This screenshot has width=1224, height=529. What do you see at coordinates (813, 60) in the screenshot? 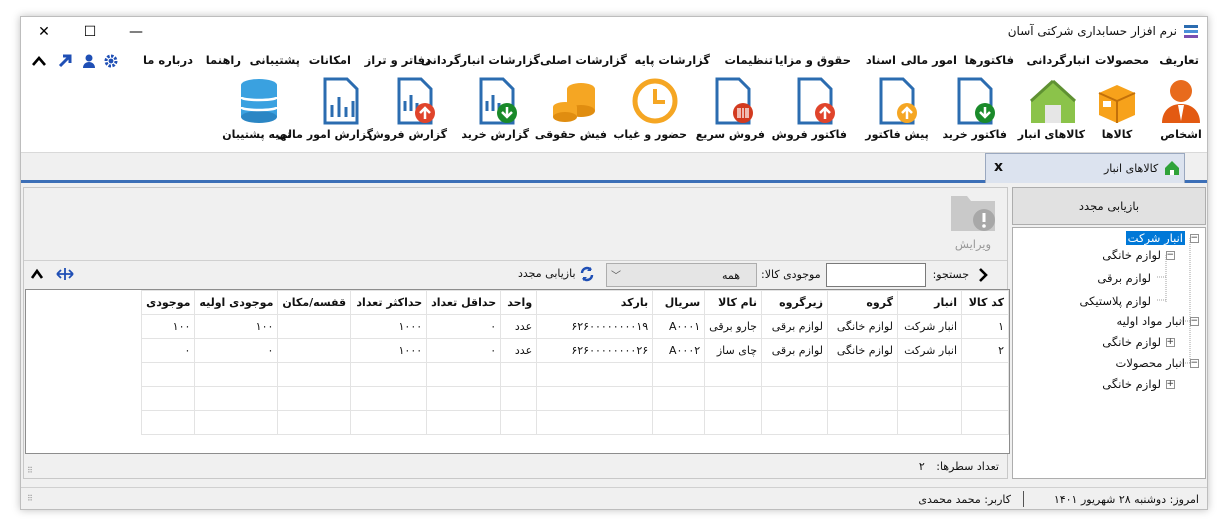
I see `menu-salary: حقوق و مزایا` at bounding box center [813, 60].